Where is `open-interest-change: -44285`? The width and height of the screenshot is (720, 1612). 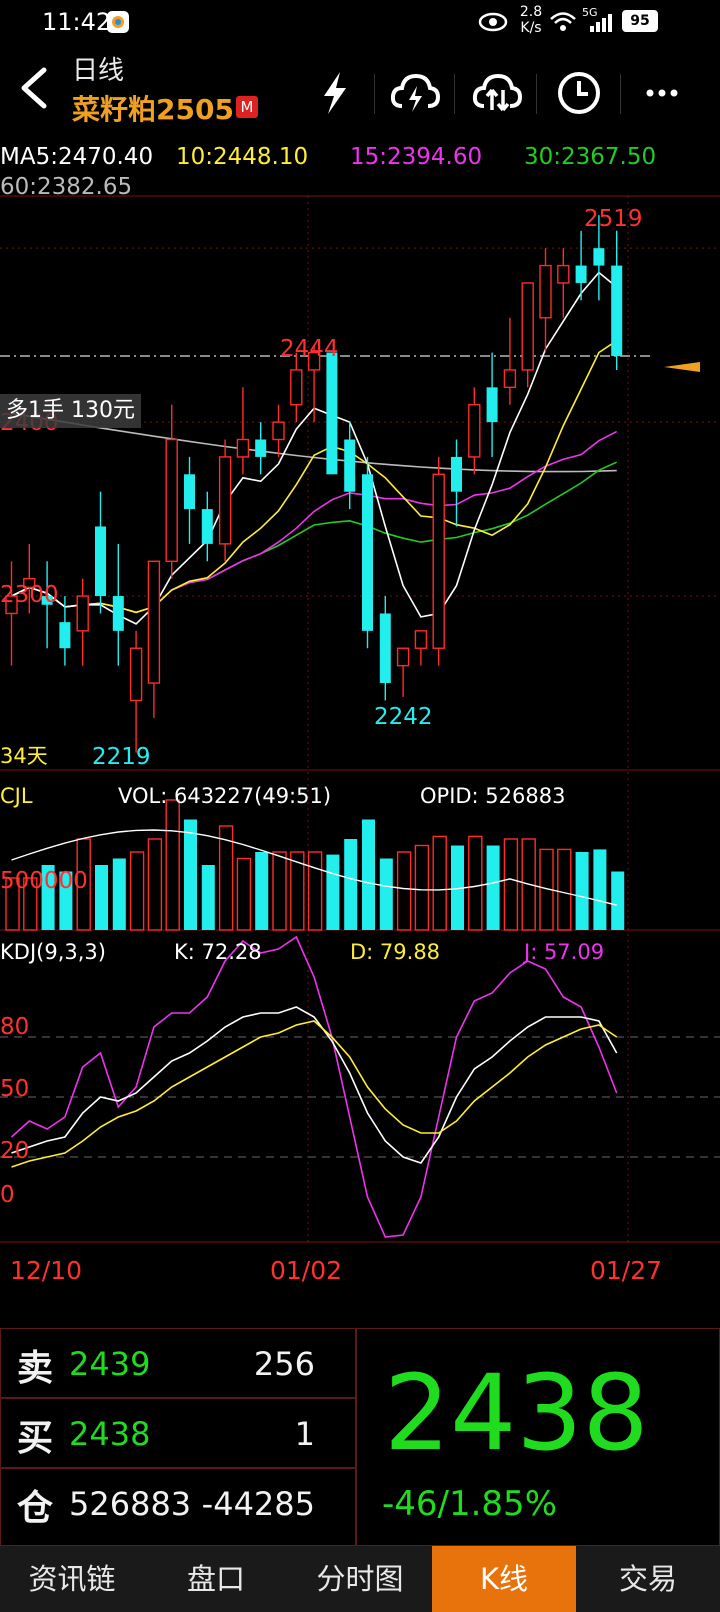 open-interest-change: -44285 is located at coordinates (258, 1504).